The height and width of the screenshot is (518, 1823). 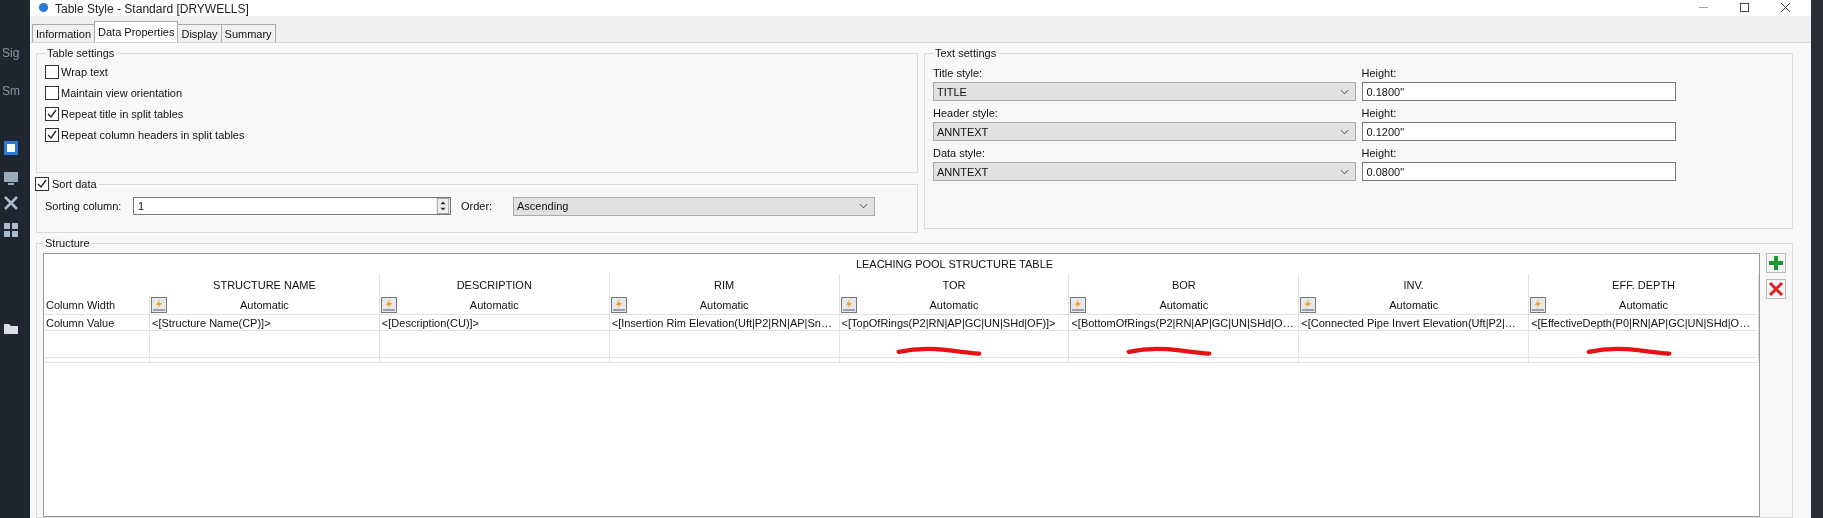 I want to click on monitor-icon, so click(x=11, y=178).